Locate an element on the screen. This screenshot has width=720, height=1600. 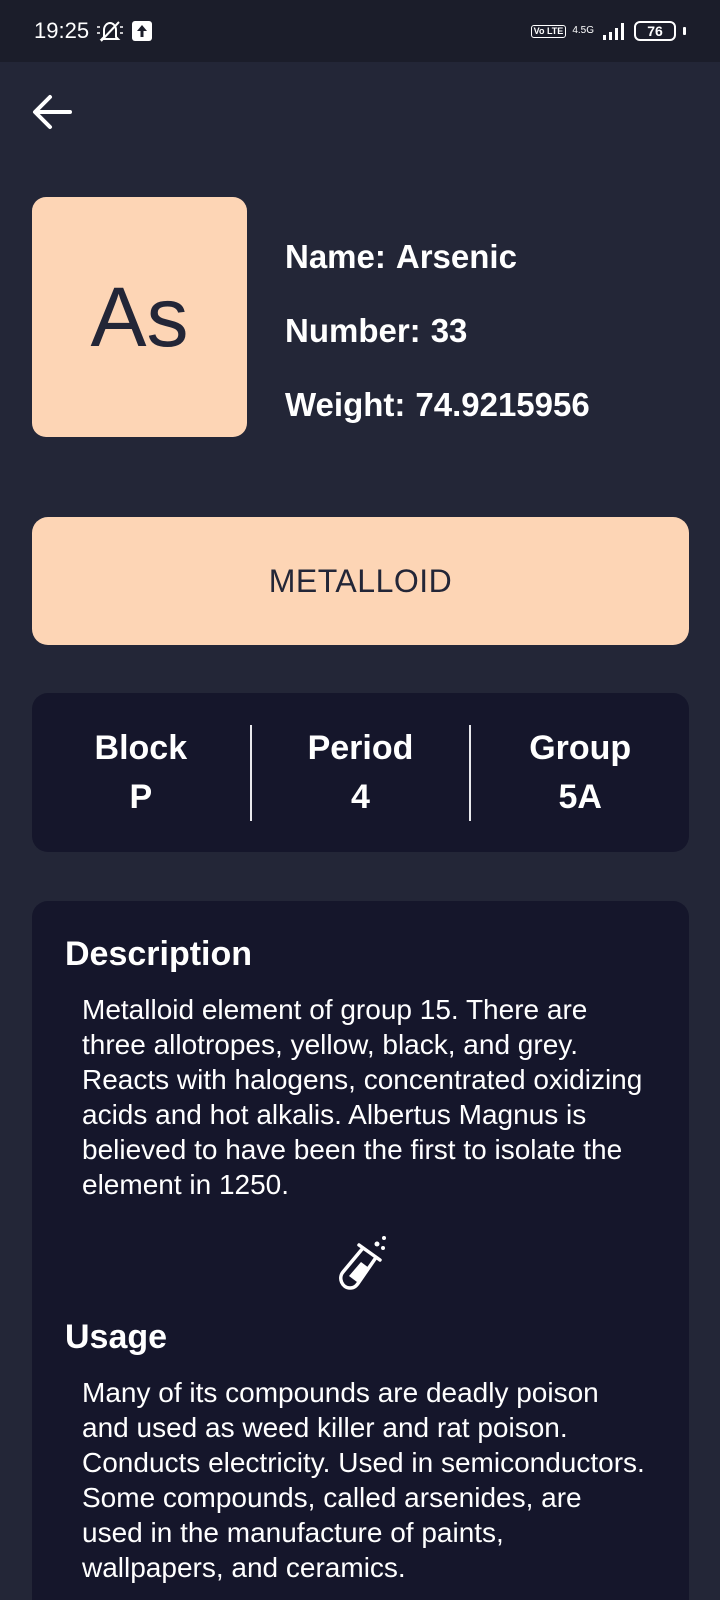
weight-value: 74.9215956 is located at coordinates (502, 404).